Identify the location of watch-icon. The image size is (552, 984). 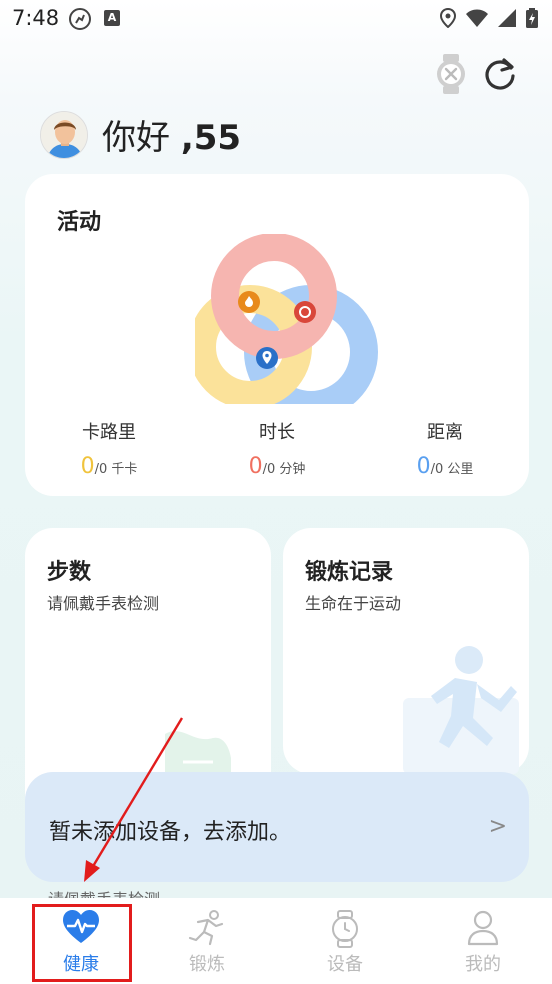
(345, 929).